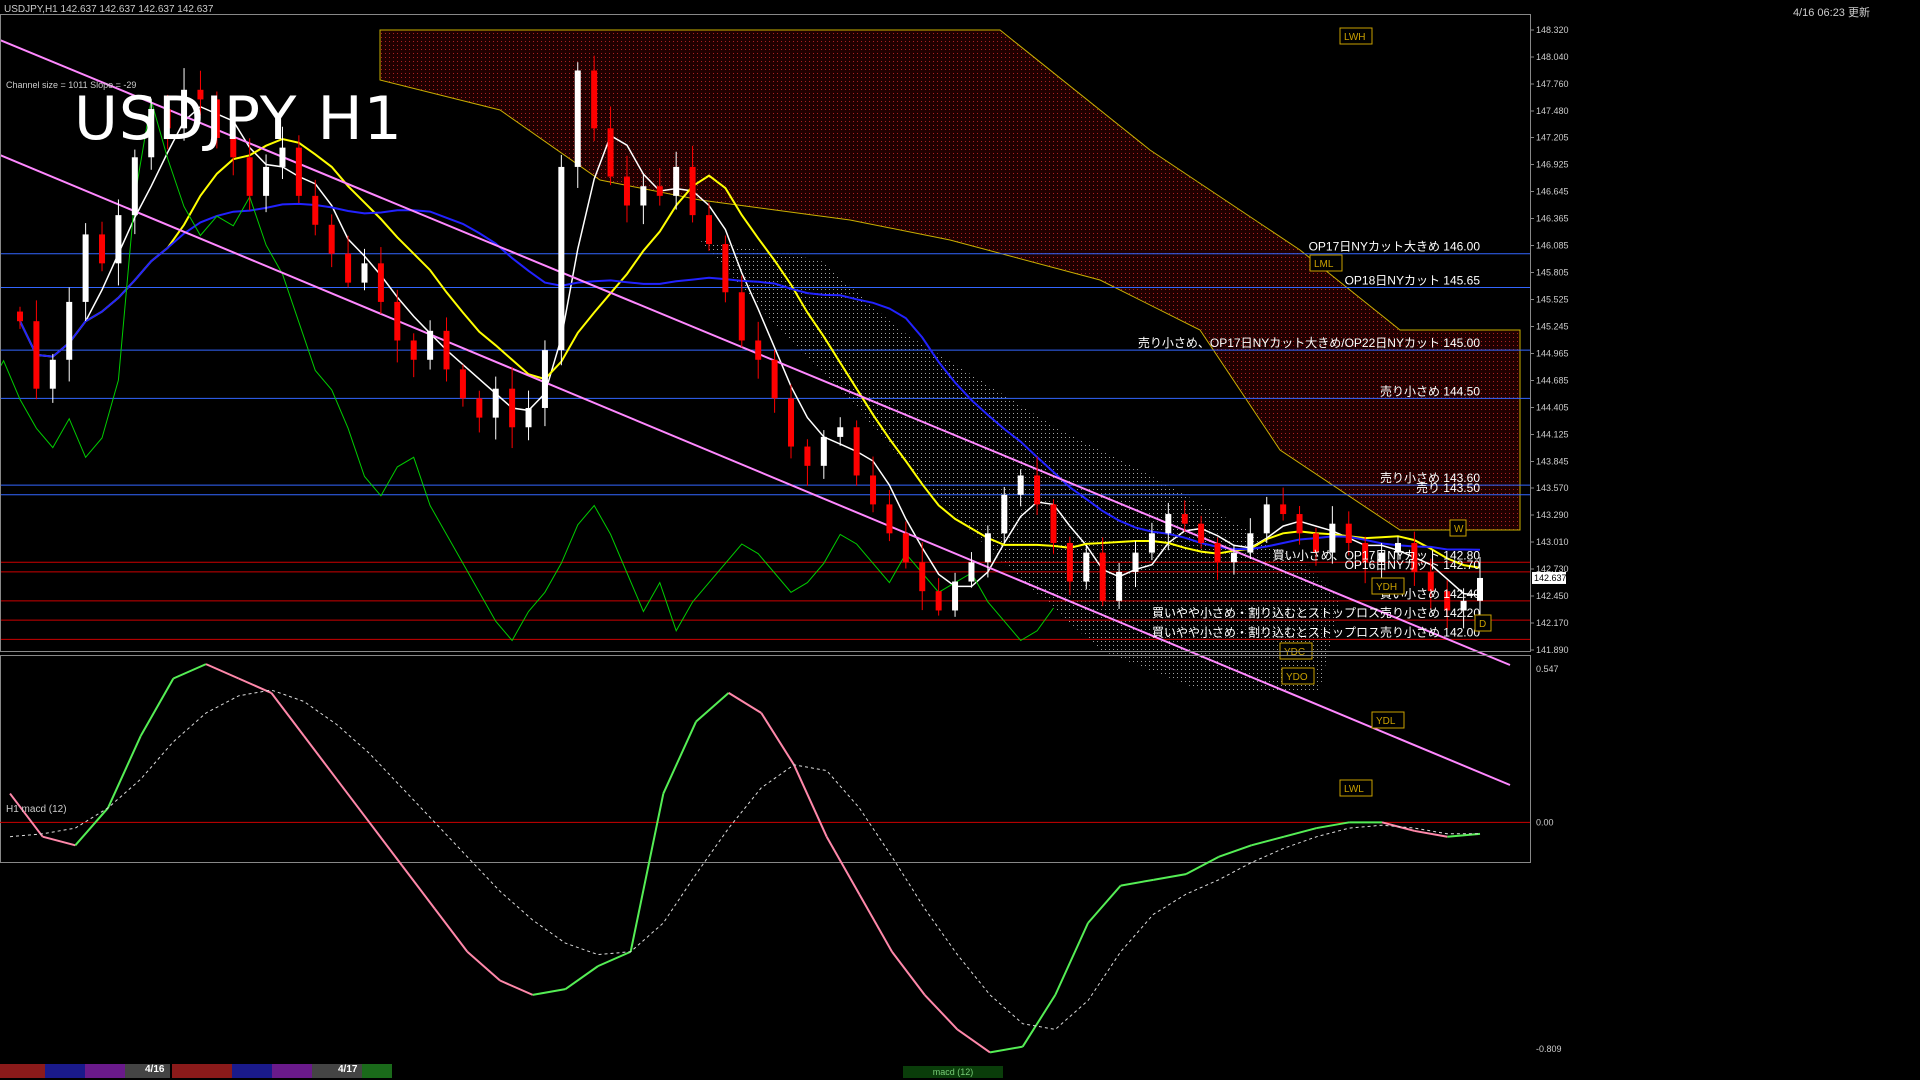  What do you see at coordinates (1309, 342) in the screenshot?
I see `price-level-label: 売り小さめ、OP17日NYカット大きめ/OP22日NYカット 145.00` at bounding box center [1309, 342].